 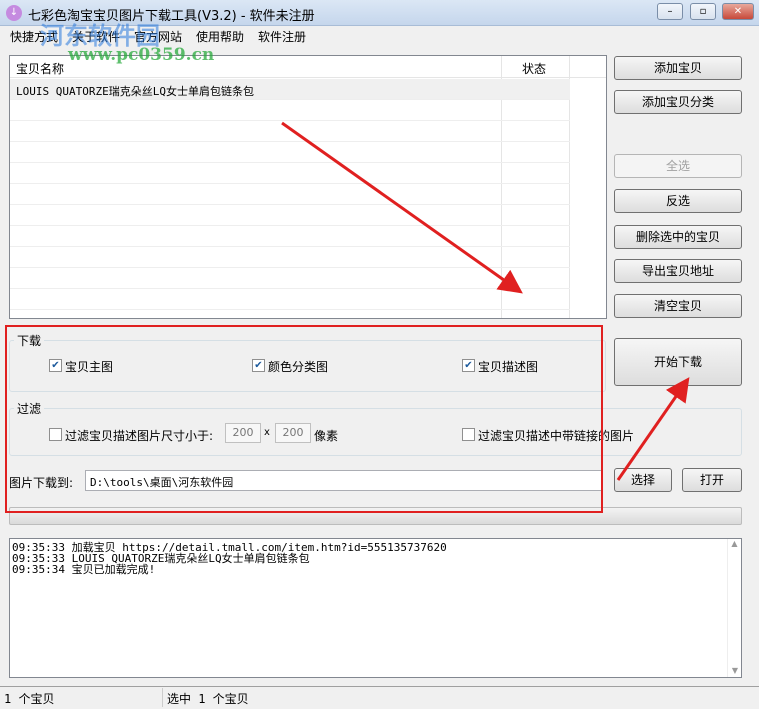 I want to click on arrow-to-start, so click(x=653, y=429).